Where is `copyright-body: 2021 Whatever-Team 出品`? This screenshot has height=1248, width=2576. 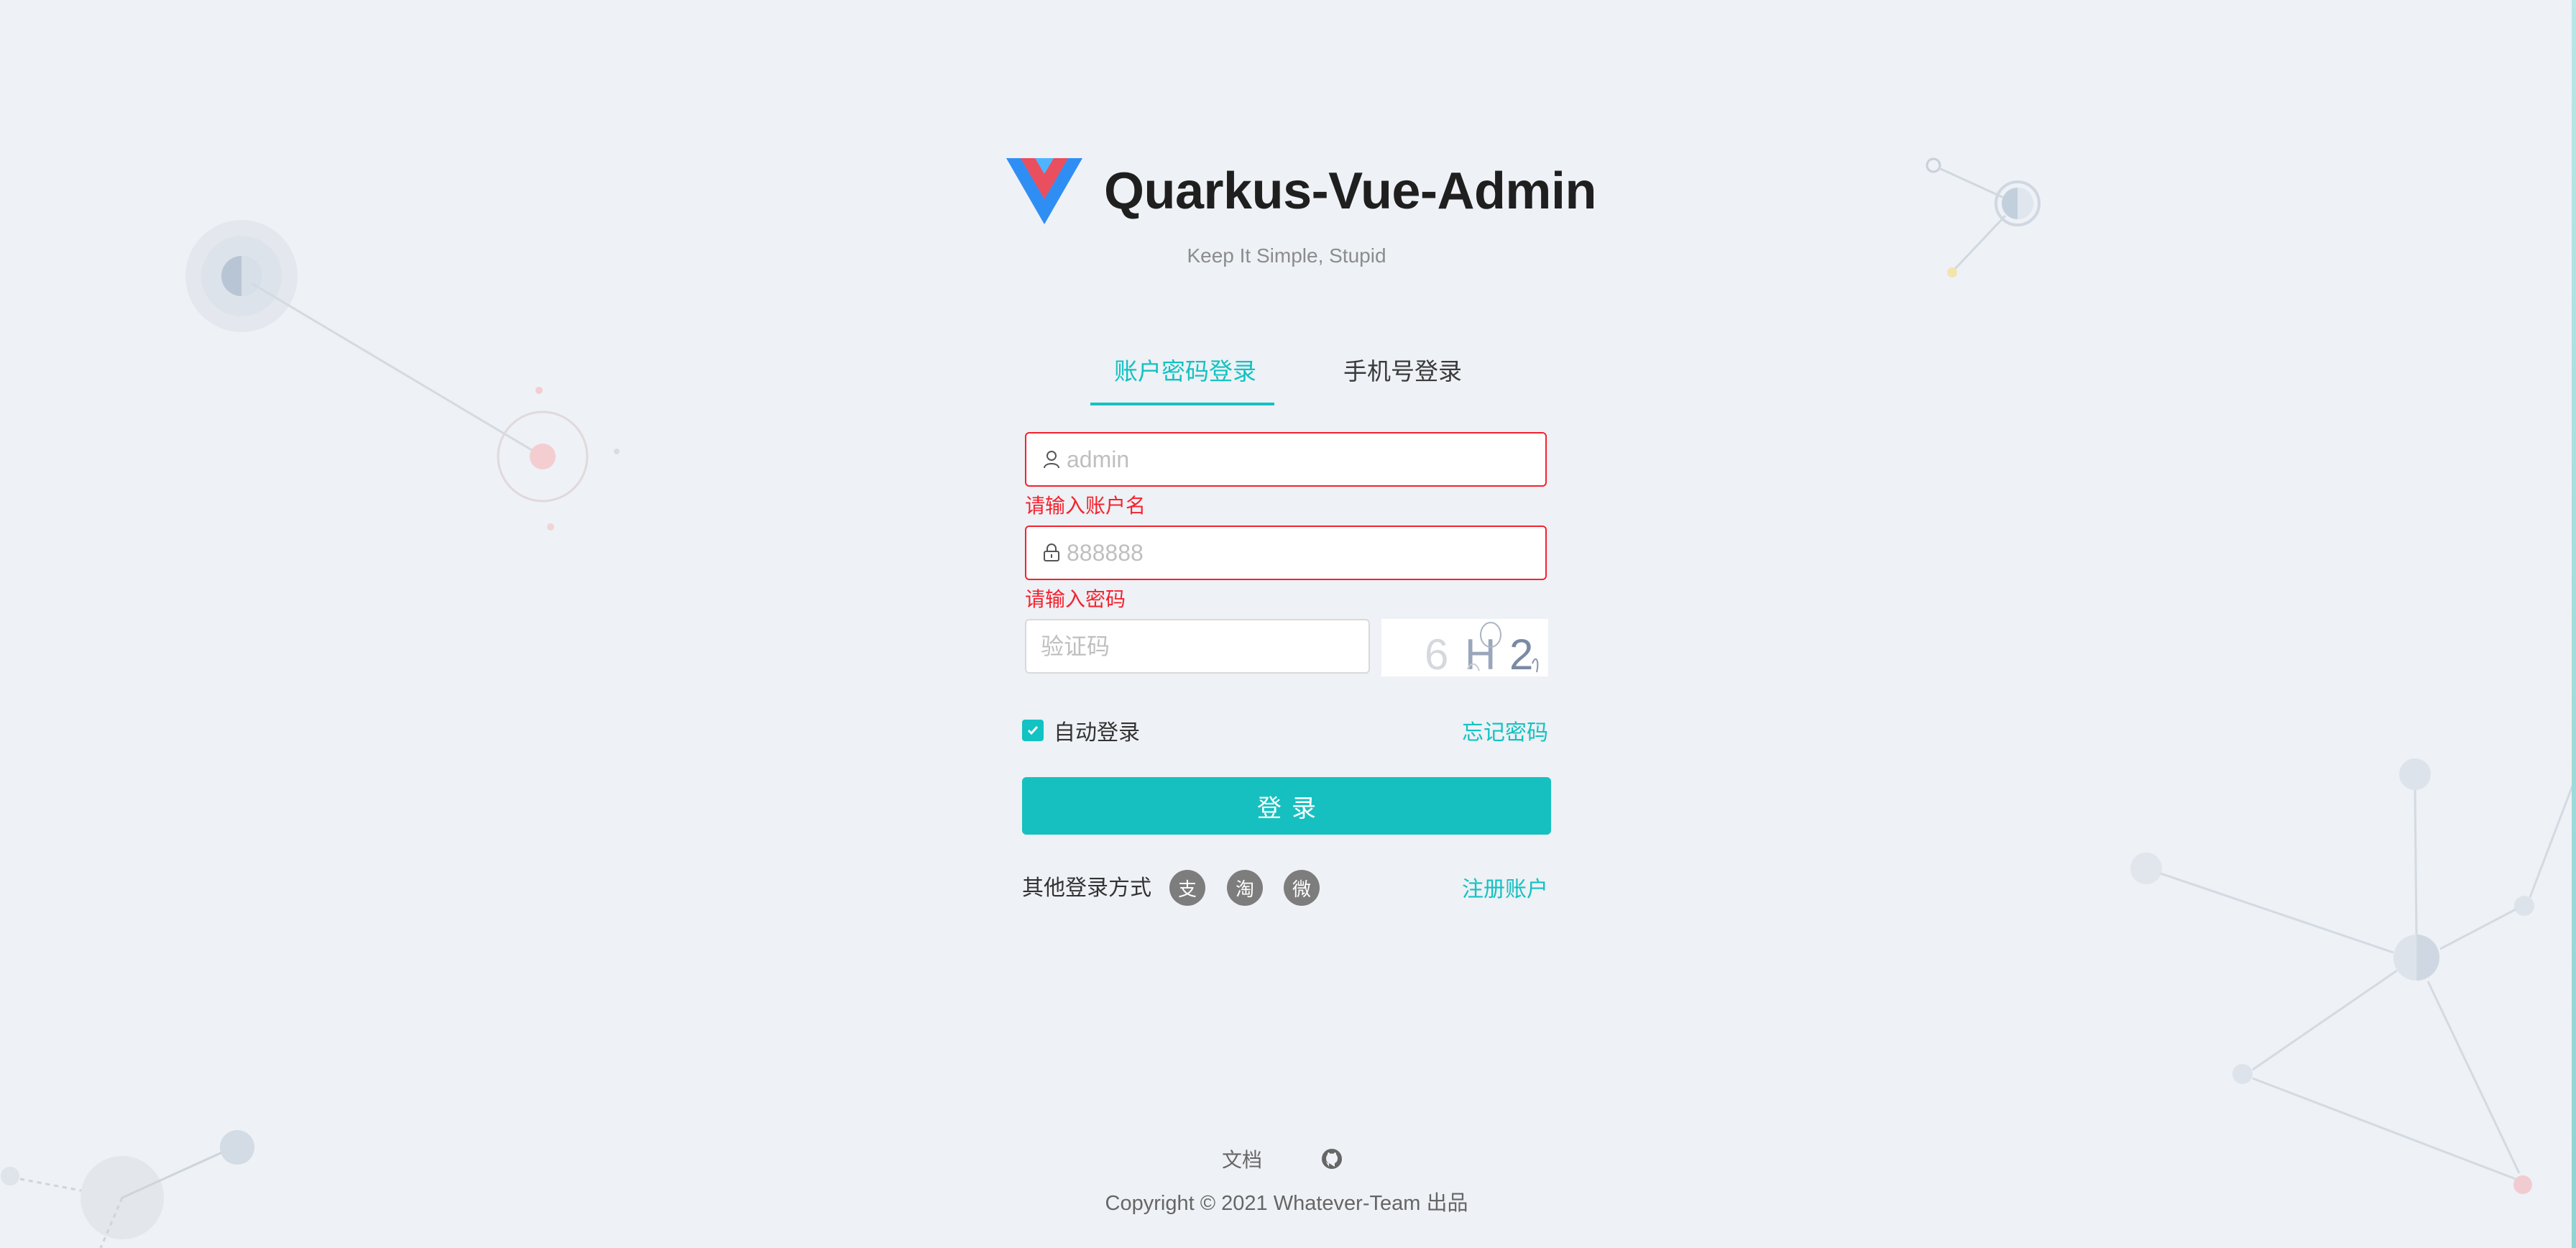
copyright-body: 2021 Whatever-Team 出品 is located at coordinates (1344, 1203).